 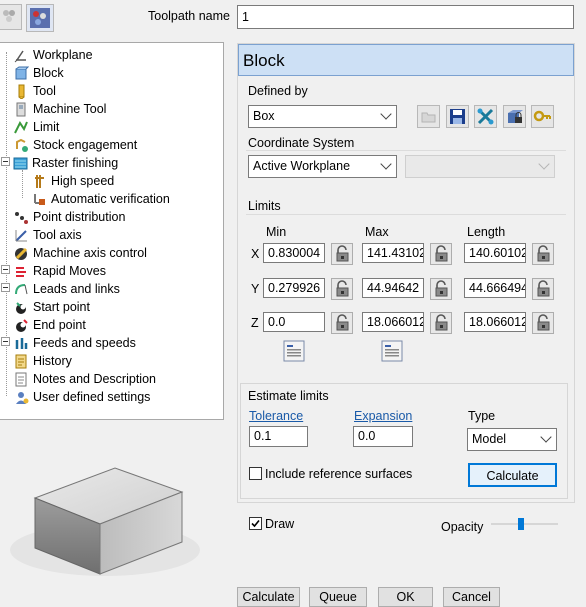 I want to click on tree-item-label: Start point, so click(x=61, y=307).